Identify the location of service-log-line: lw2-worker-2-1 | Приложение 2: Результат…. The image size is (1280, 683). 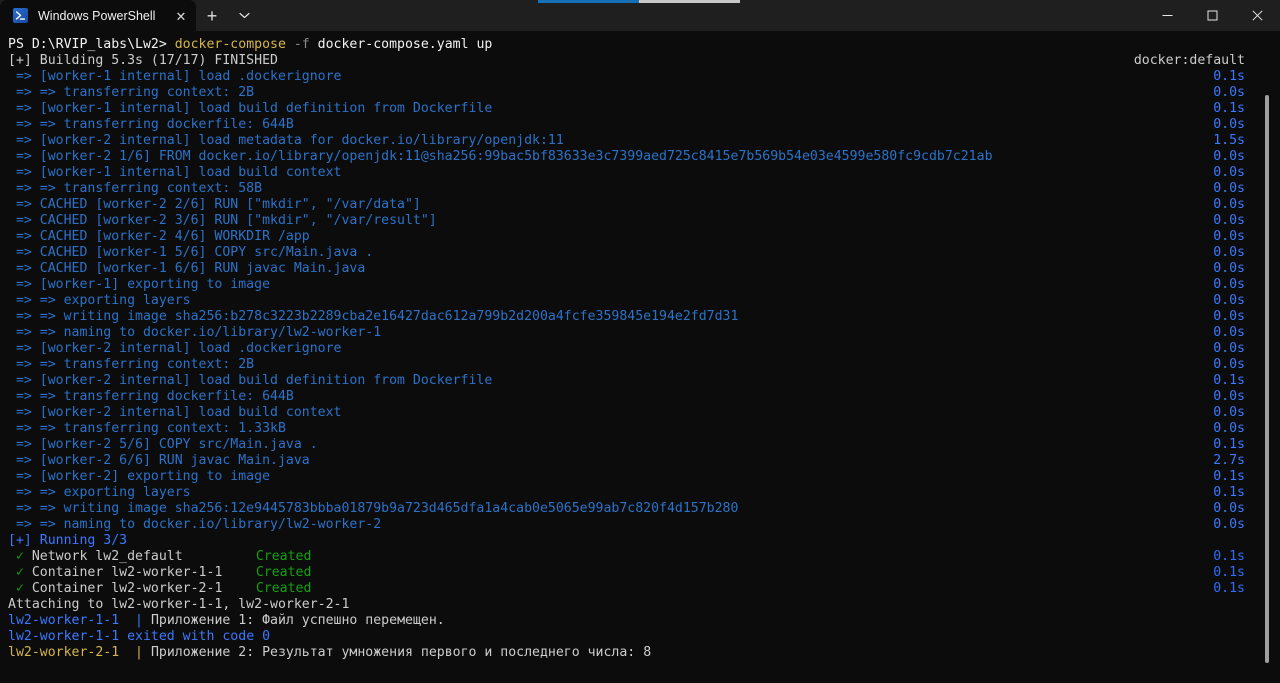
(640, 653).